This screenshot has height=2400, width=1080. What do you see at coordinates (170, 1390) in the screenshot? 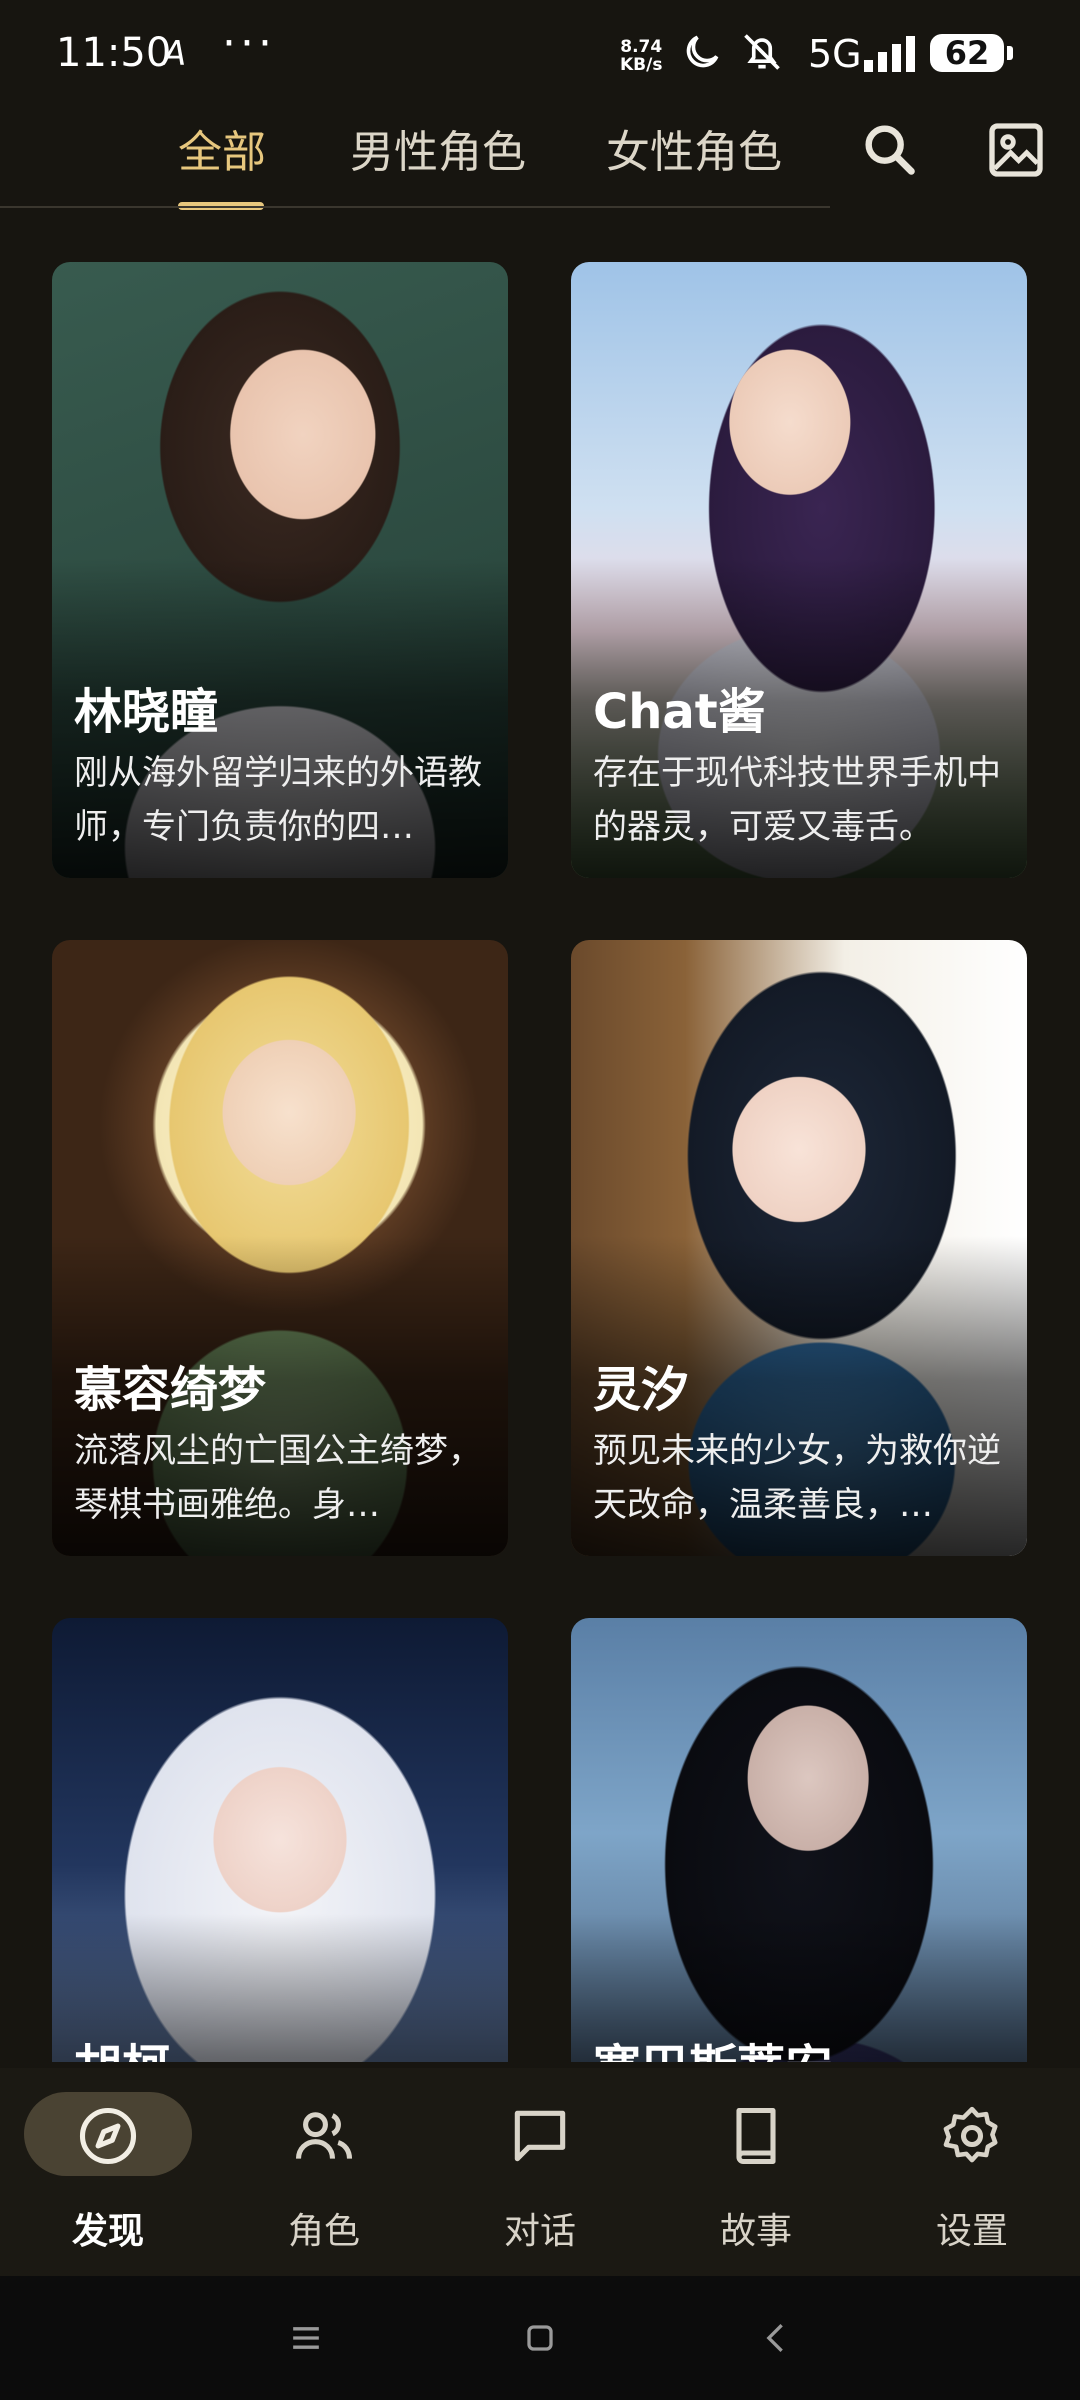
I see `character-name: 慕容绮梦` at bounding box center [170, 1390].